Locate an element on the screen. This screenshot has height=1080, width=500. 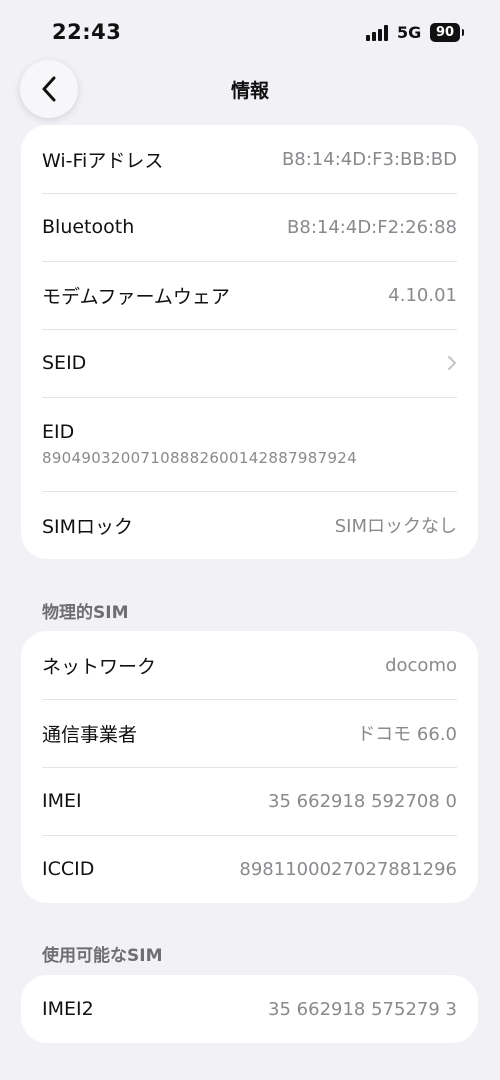
row-carrier: 通信事業者 ドコモ 66.0 is located at coordinates (249, 733).